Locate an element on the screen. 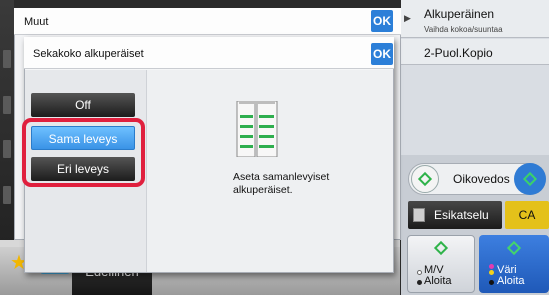  duplex-label: 2-Puol.Kopio is located at coordinates (458, 53).